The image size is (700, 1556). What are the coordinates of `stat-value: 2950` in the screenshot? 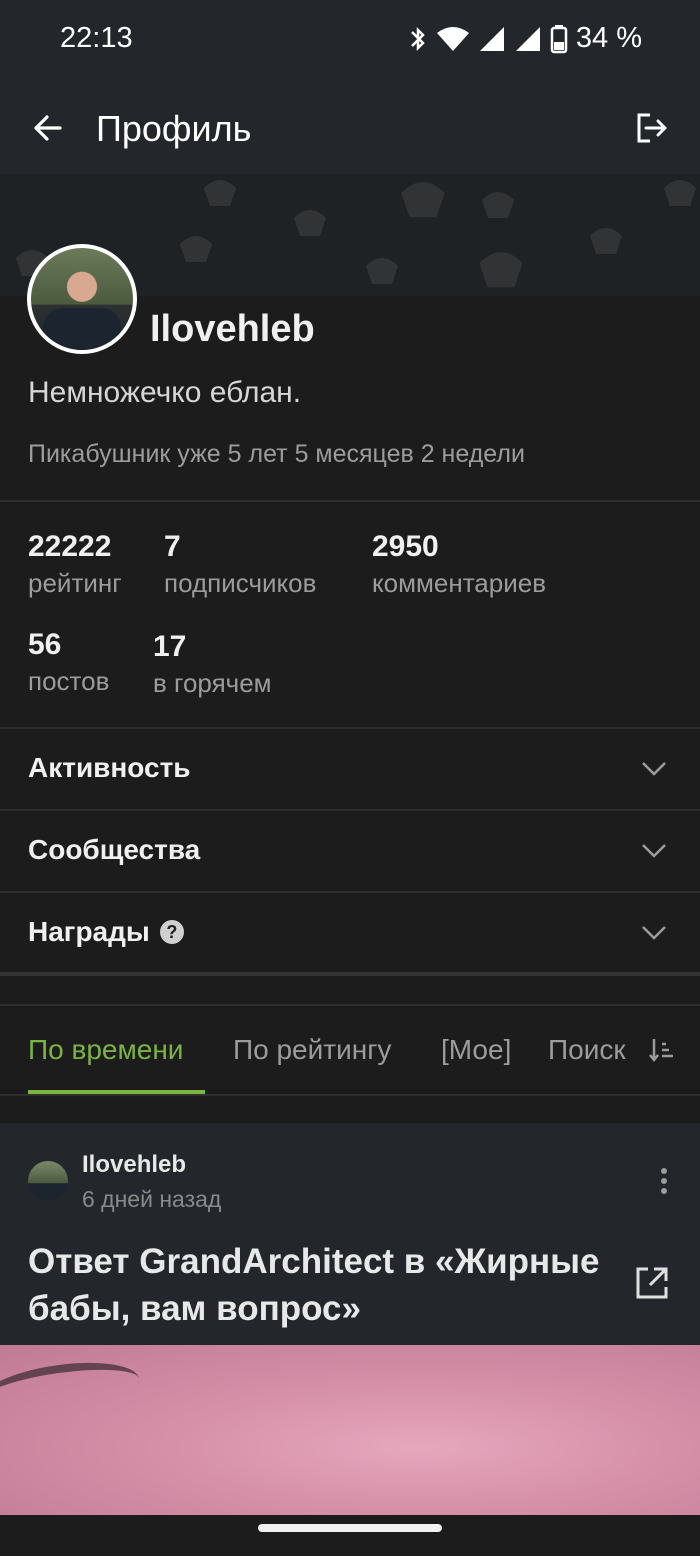 It's located at (405, 546).